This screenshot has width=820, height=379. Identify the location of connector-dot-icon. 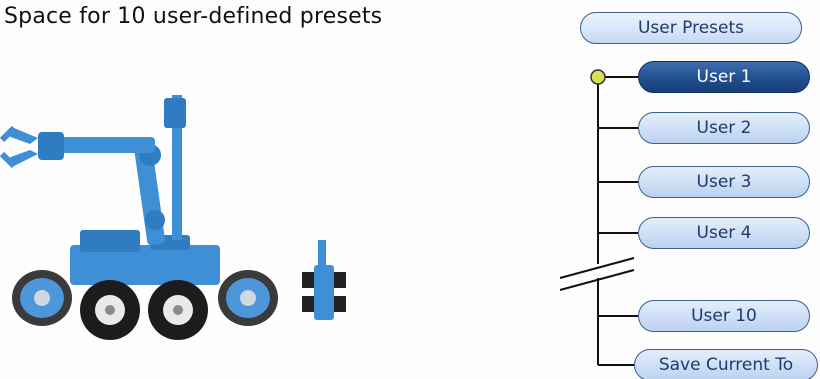
(598, 77).